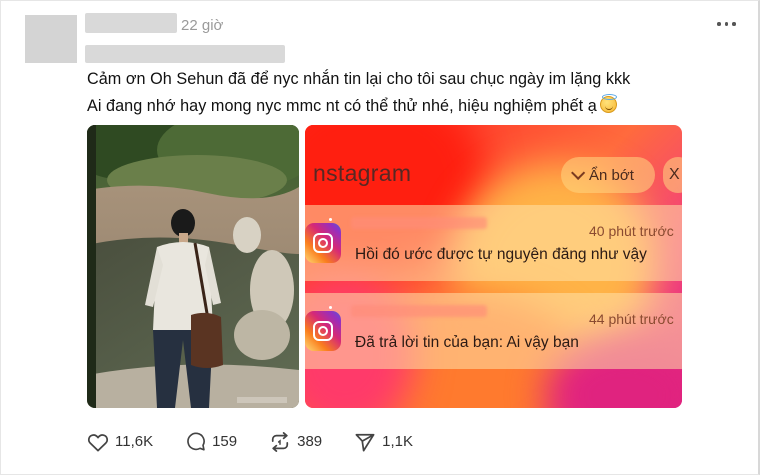 The height and width of the screenshot is (475, 760). I want to click on like-button: 11,6K, so click(120, 442).